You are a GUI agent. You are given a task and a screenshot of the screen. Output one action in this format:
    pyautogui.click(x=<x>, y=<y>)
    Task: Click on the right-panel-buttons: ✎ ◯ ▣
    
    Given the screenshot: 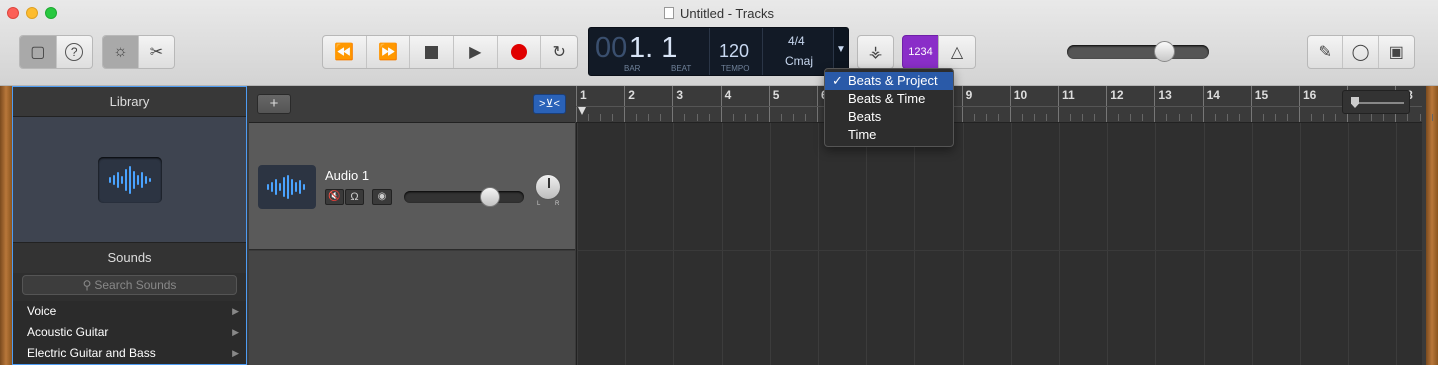 What is the action you would take?
    pyautogui.click(x=1361, y=52)
    